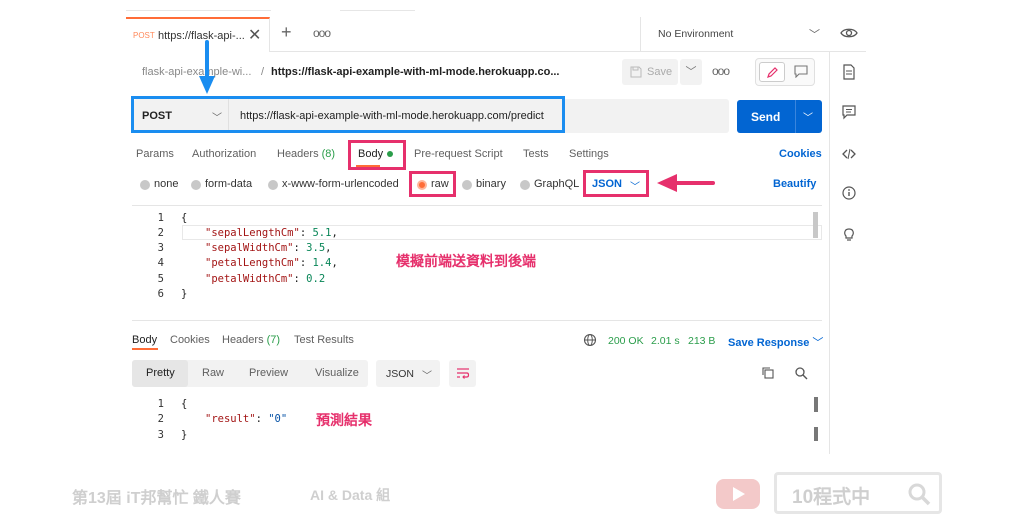  I want to click on environment-select: No Environment ﹀, so click(734, 34).